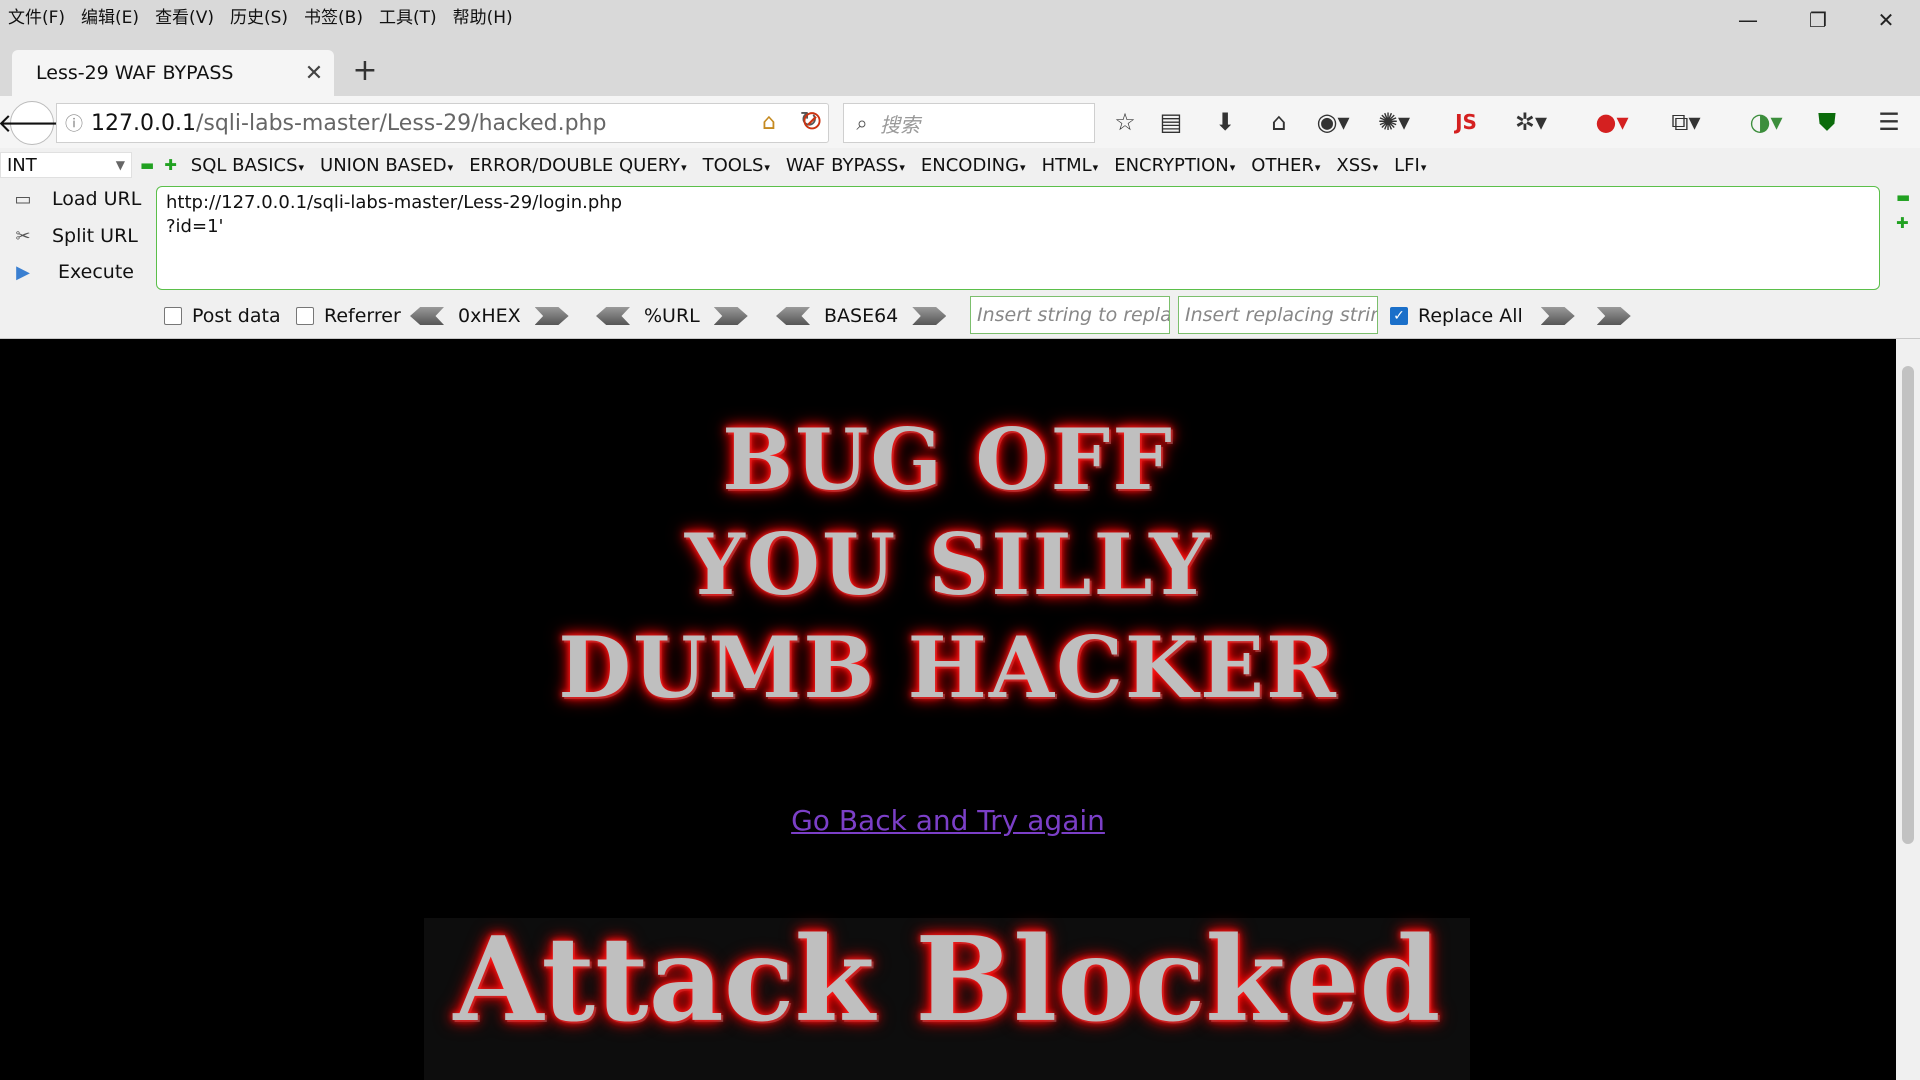  Describe the element at coordinates (1399, 316) in the screenshot. I see `checkbox-checked-icon: ✓` at that location.